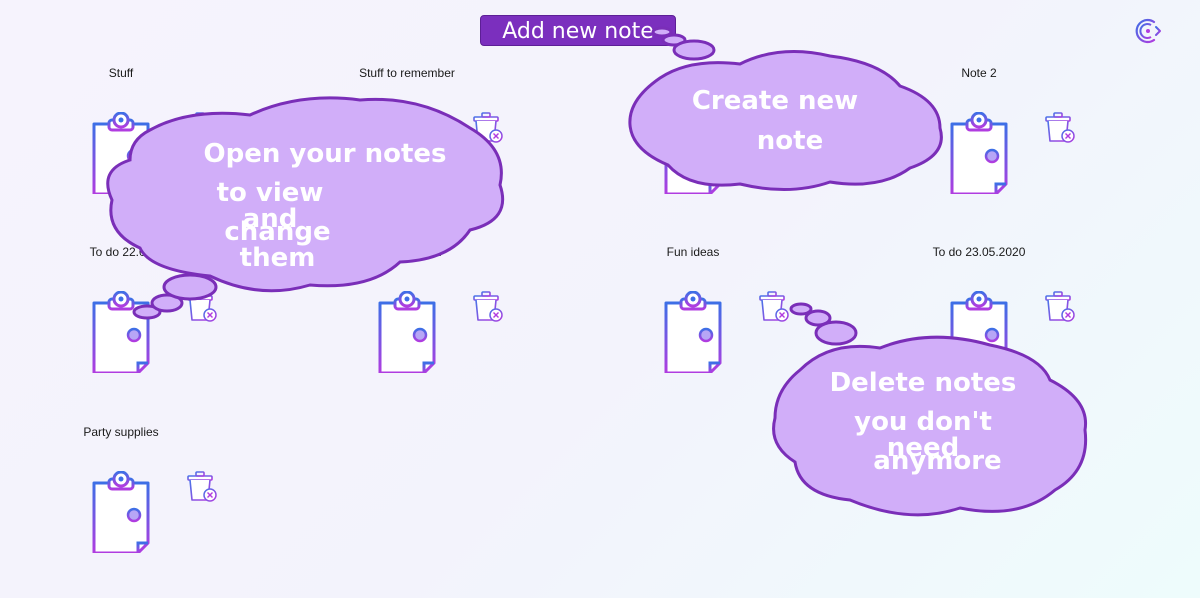 The height and width of the screenshot is (598, 1200). I want to click on note-title: To do 23.05.2020, so click(979, 252).